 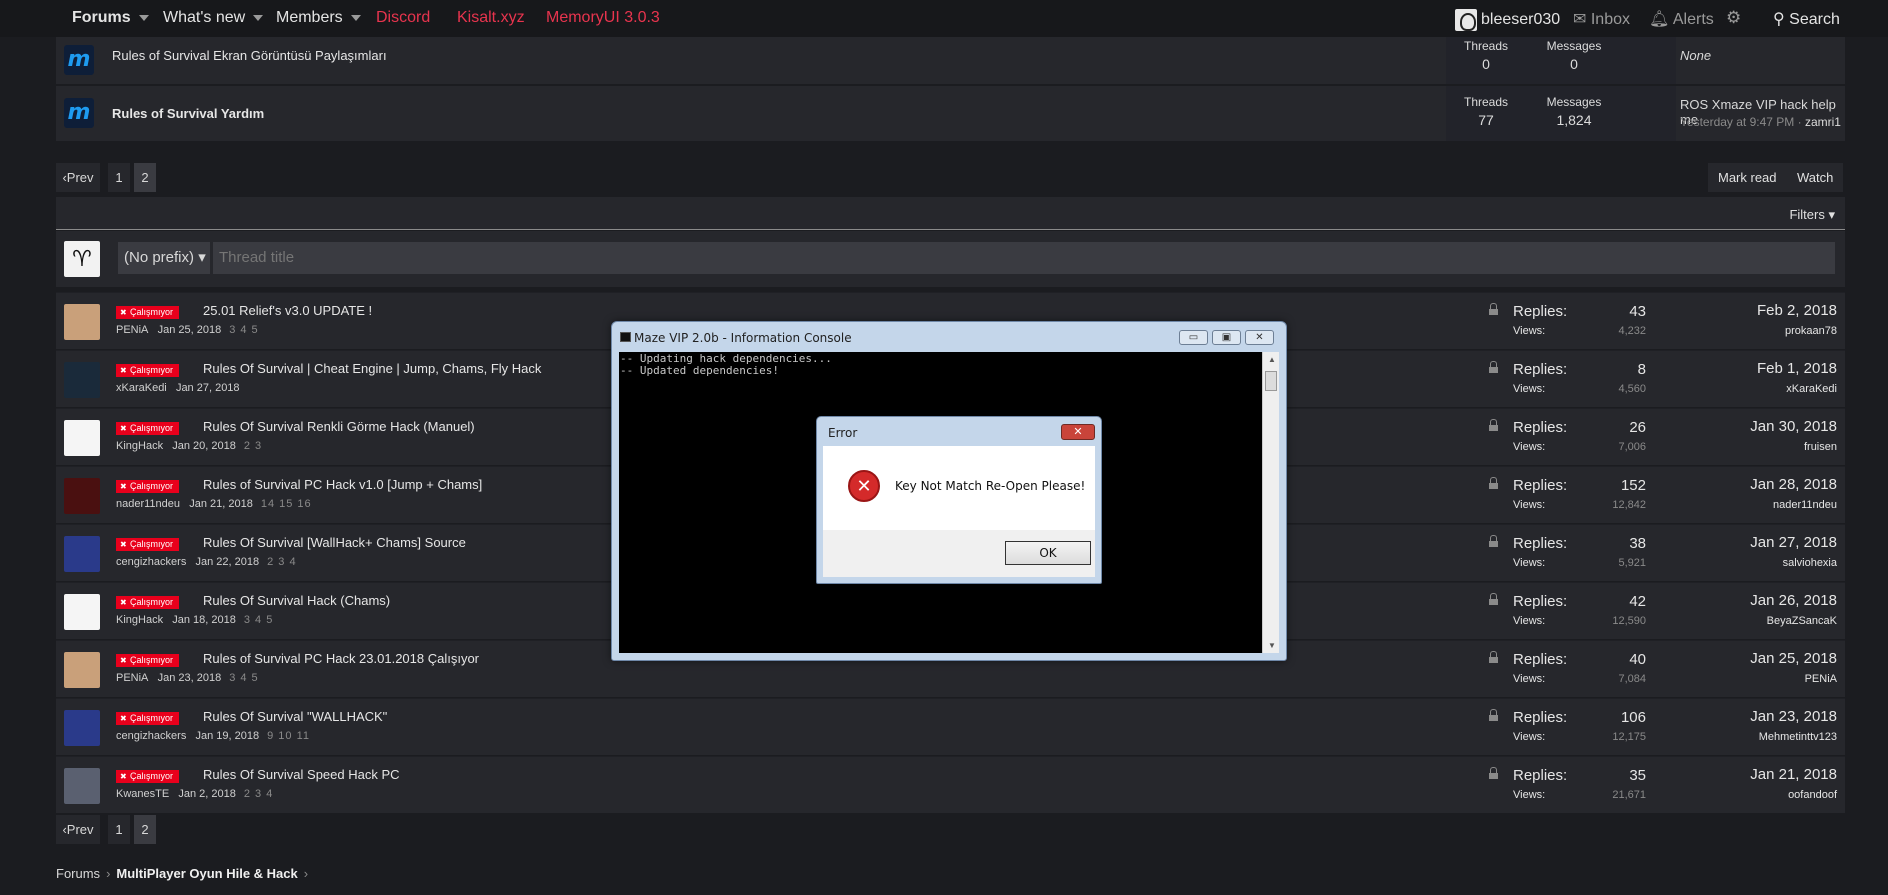 What do you see at coordinates (1793, 774) in the screenshot?
I see `last-post-date: Jan 21, 2018` at bounding box center [1793, 774].